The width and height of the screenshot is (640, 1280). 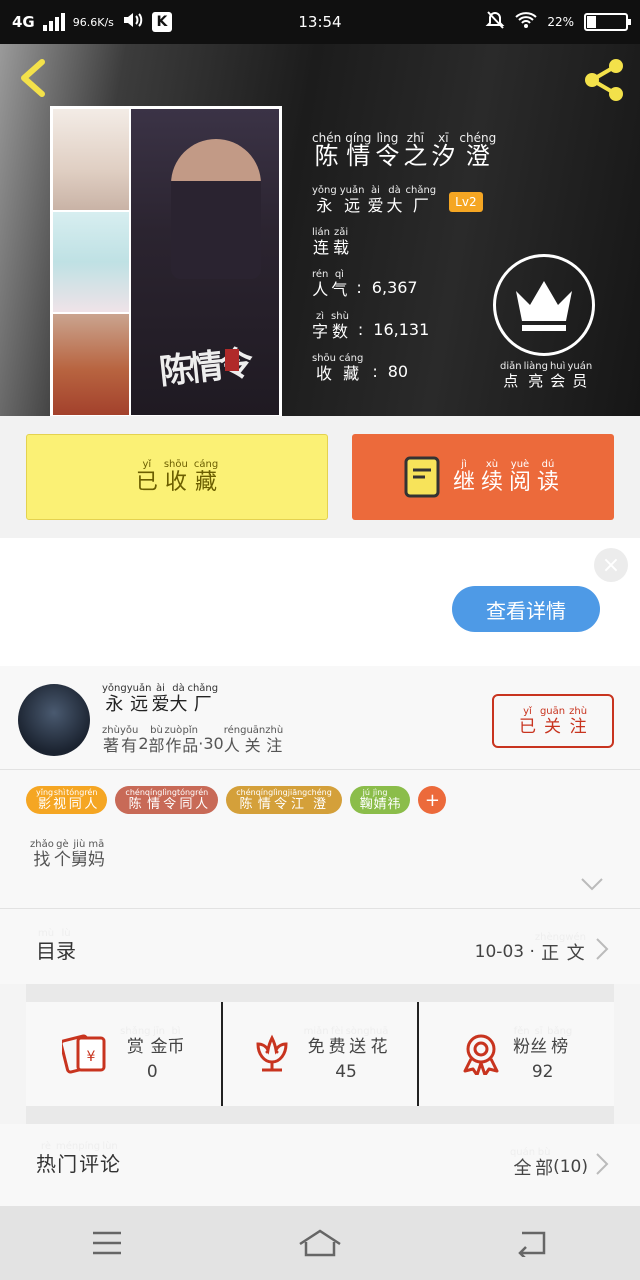 I want to click on author-name: yǒng 永 yuǎn 远 ài 爱 dà 大 chǎng 厂, so click(x=160, y=699).